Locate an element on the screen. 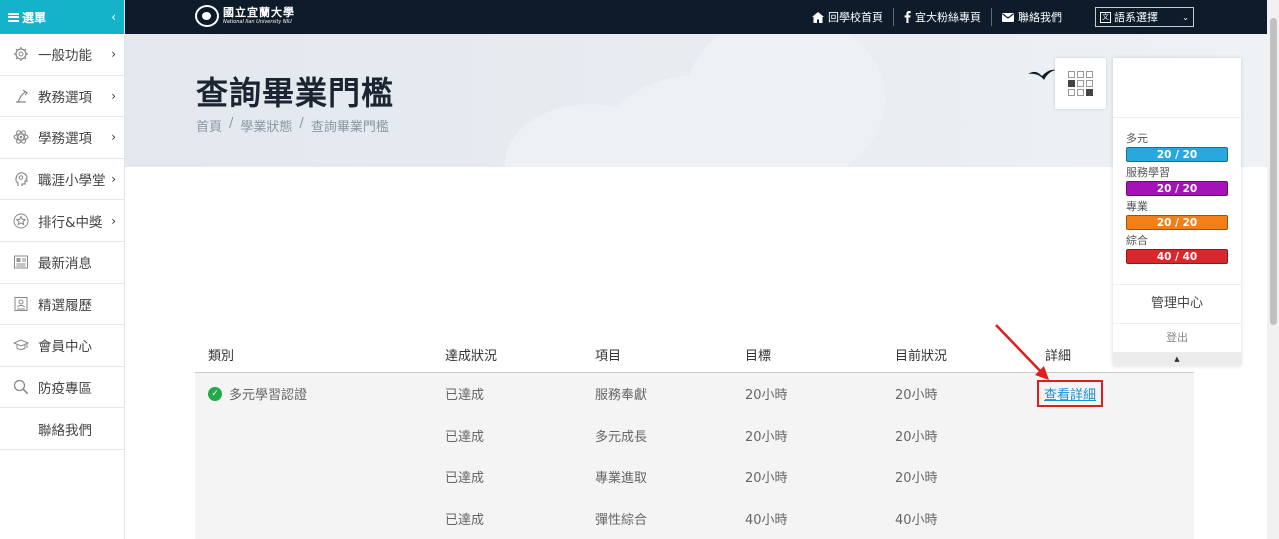 This screenshot has width=1279, height=539. stat-bar-diverse: 20 / 20 is located at coordinates (1177, 154).